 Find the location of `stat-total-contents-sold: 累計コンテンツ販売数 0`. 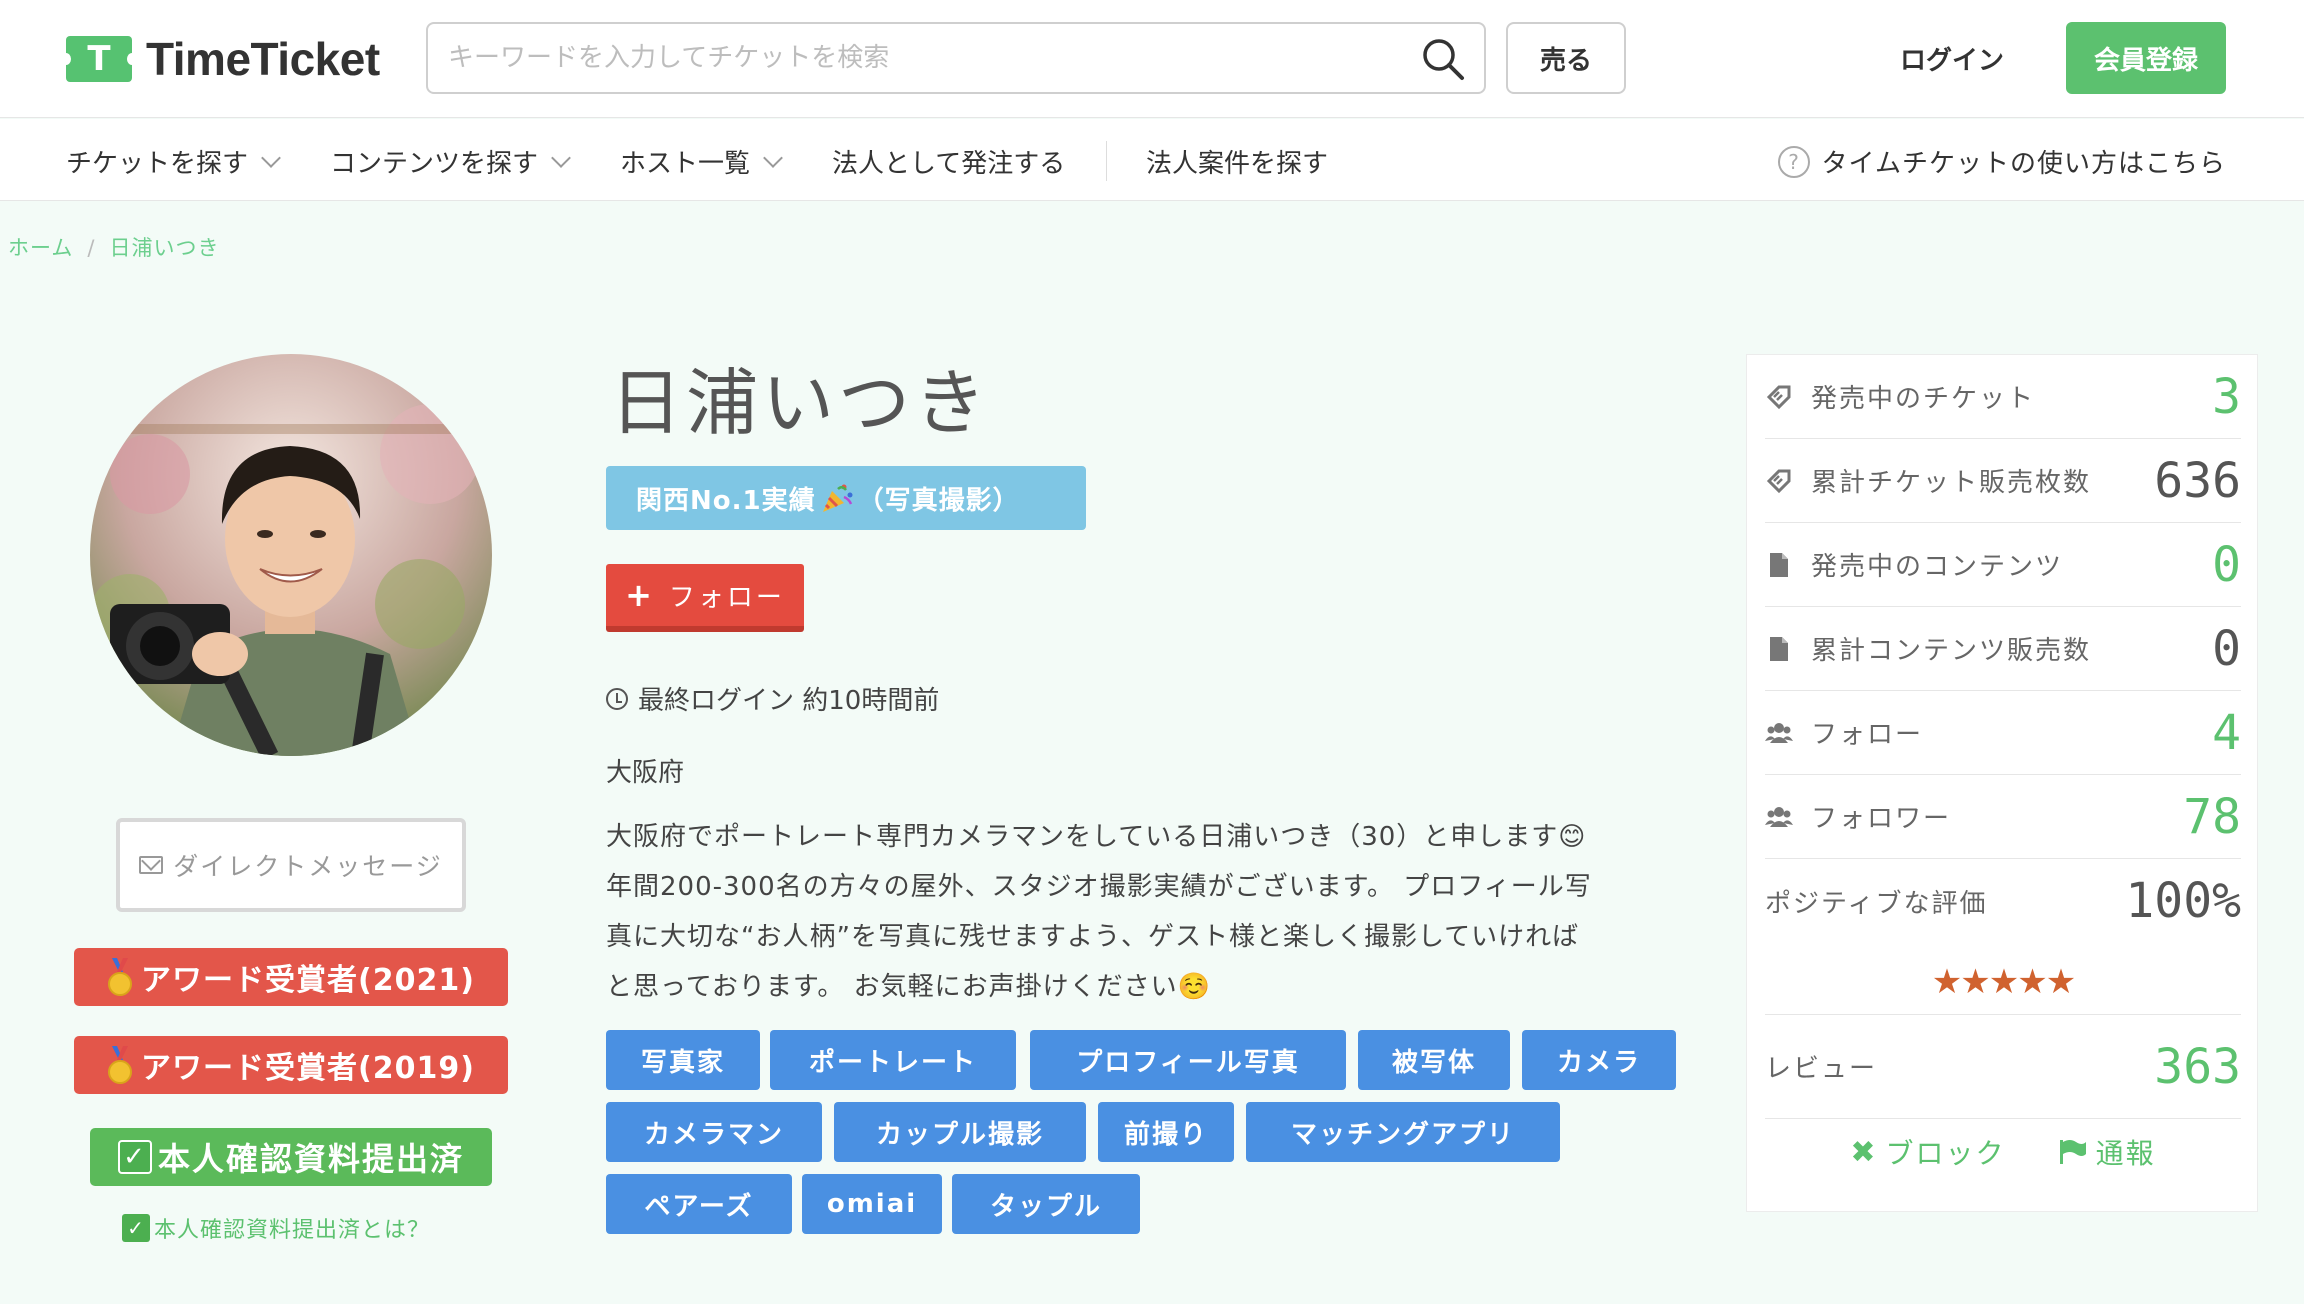

stat-total-contents-sold: 累計コンテンツ販売数 0 is located at coordinates (2003, 649).